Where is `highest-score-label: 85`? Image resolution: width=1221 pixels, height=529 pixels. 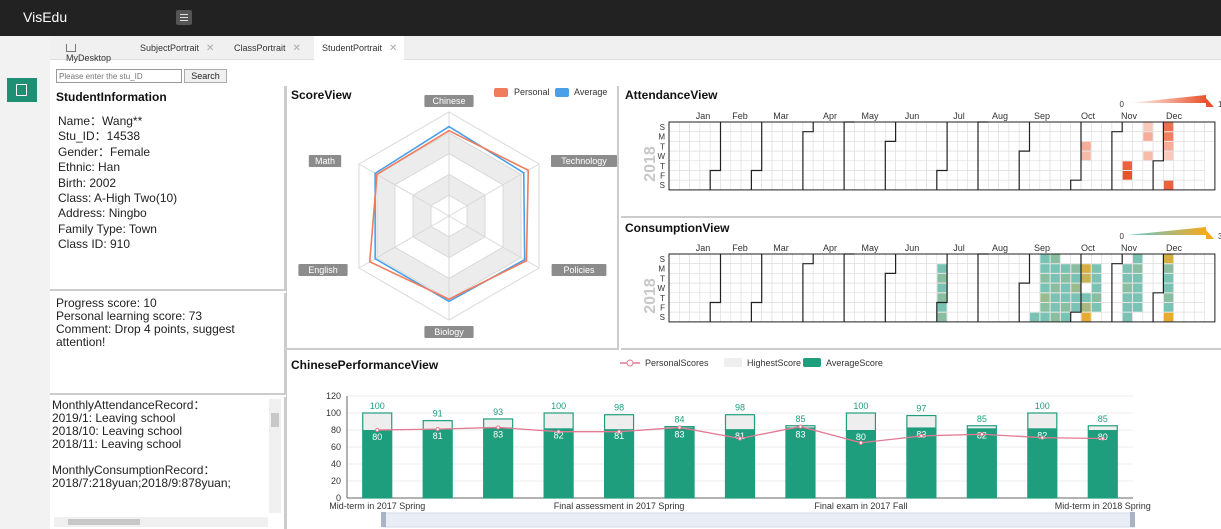 highest-score-label: 85 is located at coordinates (982, 419).